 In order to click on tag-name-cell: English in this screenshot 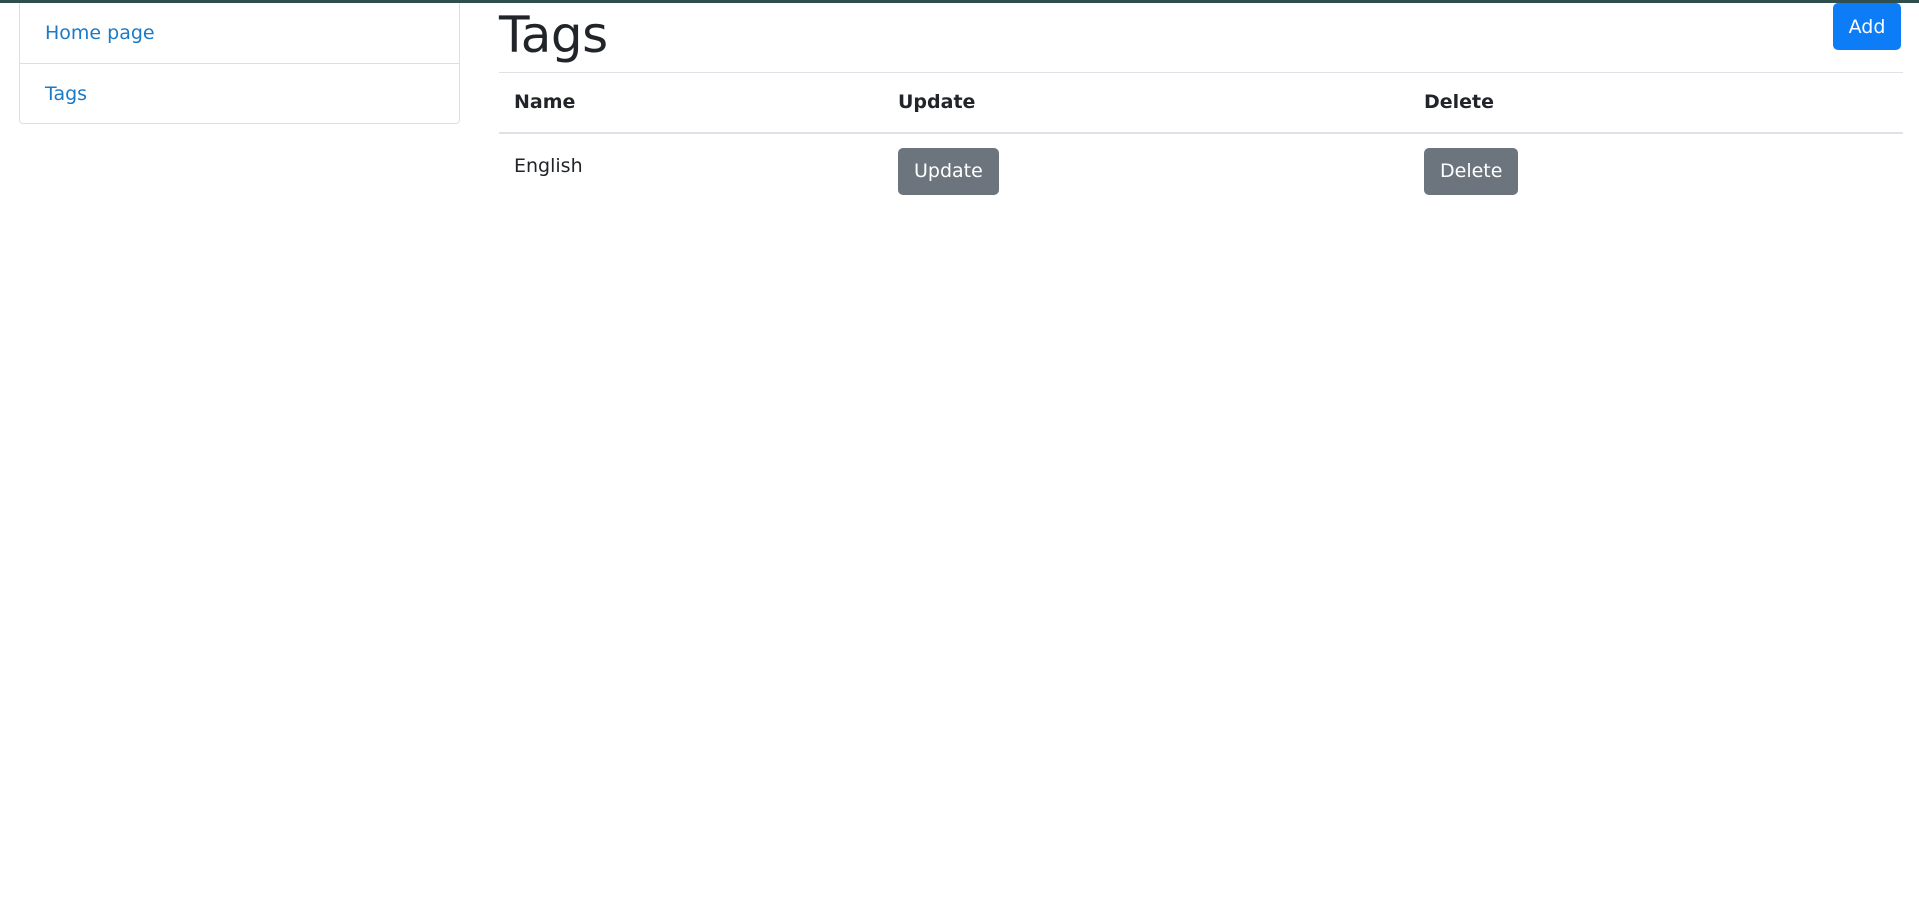, I will do `click(691, 170)`.